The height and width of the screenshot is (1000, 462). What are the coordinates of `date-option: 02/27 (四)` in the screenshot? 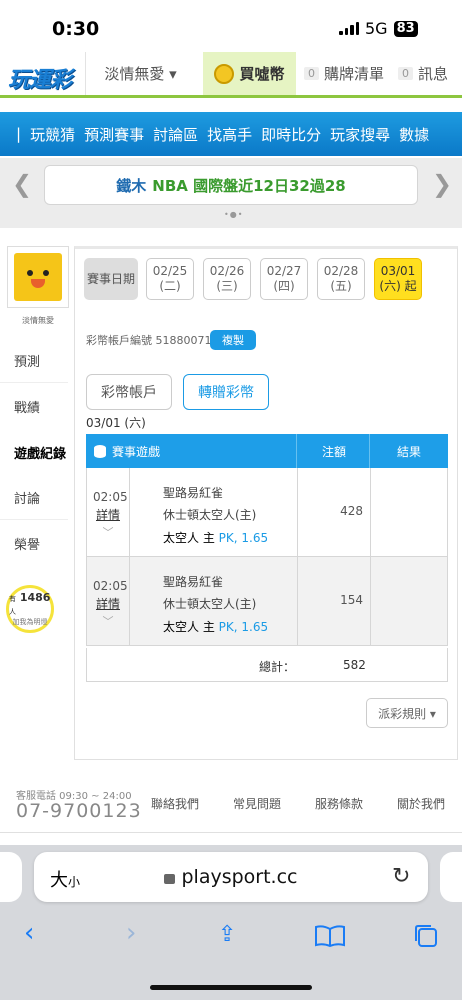 It's located at (284, 279).